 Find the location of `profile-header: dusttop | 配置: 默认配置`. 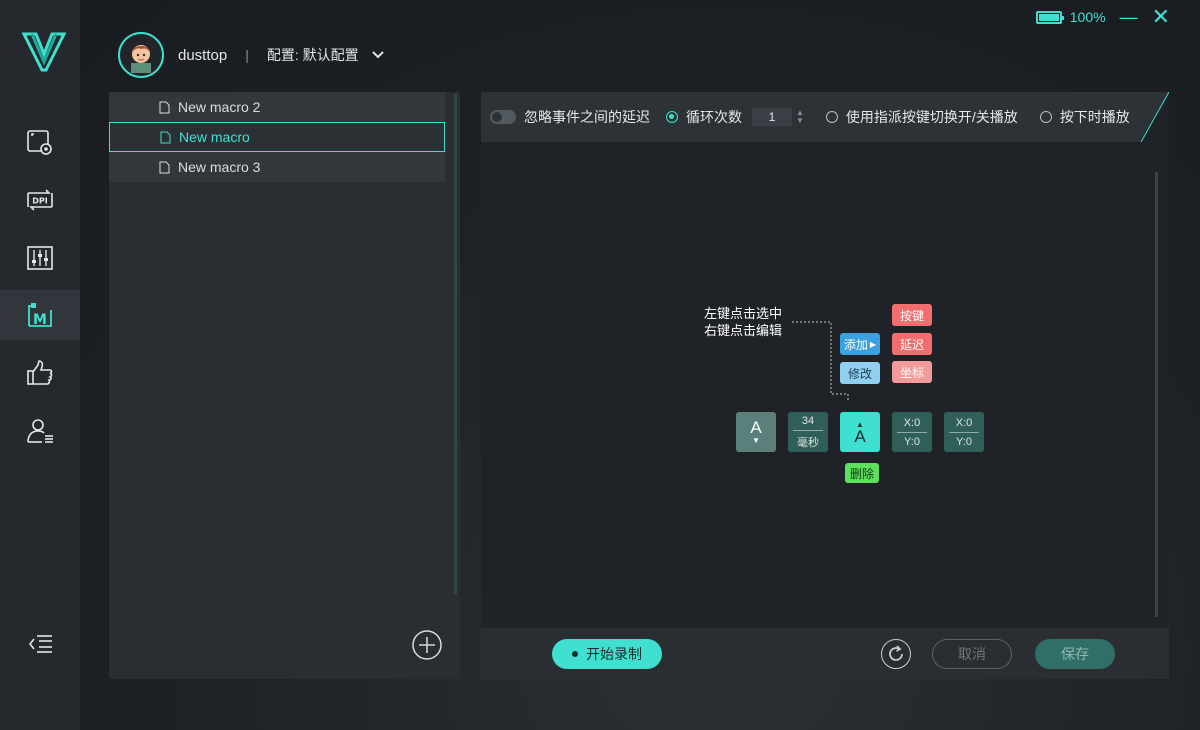

profile-header: dusttop | 配置: 默认配置 is located at coordinates (251, 55).